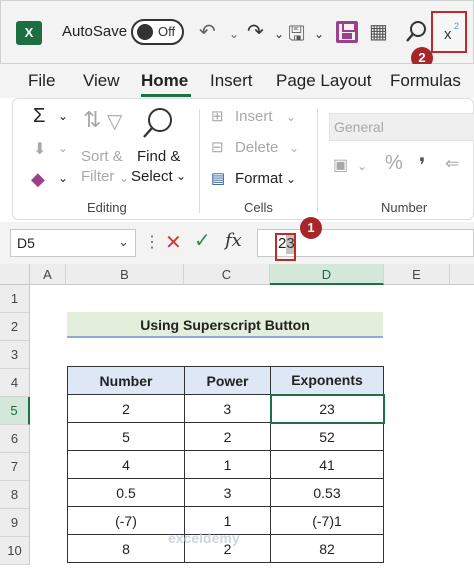 Image resolution: width=474 pixels, height=576 pixels. What do you see at coordinates (173, 242) in the screenshot?
I see `cancel-icon: ✕` at bounding box center [173, 242].